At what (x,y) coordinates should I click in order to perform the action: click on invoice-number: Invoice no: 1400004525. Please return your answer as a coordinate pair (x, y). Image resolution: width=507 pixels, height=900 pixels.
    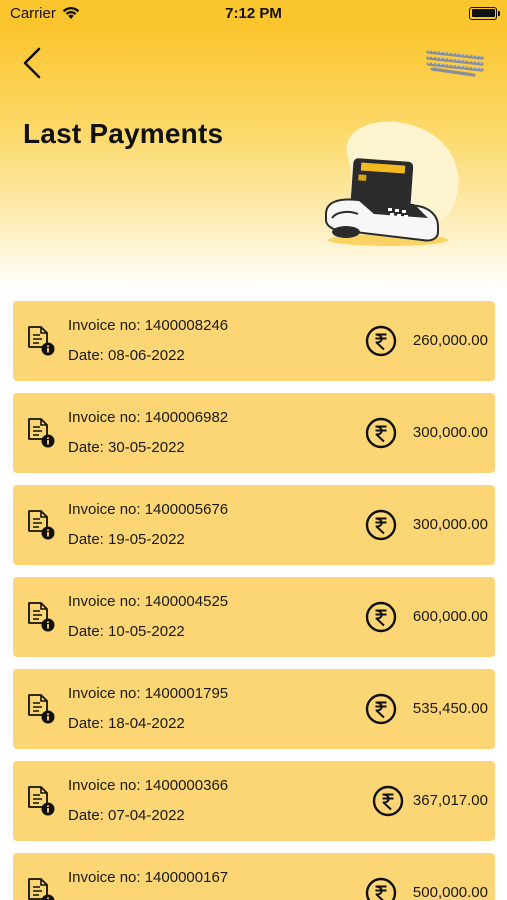
    Looking at the image, I should click on (148, 601).